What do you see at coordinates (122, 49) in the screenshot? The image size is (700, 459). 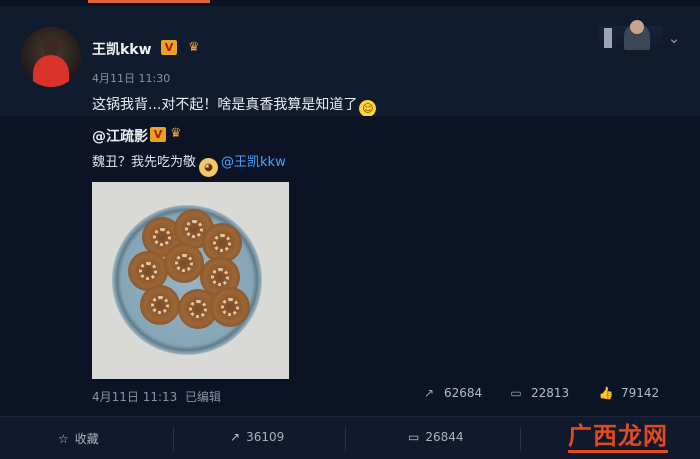 I see `author-name: 王凯kkw` at bounding box center [122, 49].